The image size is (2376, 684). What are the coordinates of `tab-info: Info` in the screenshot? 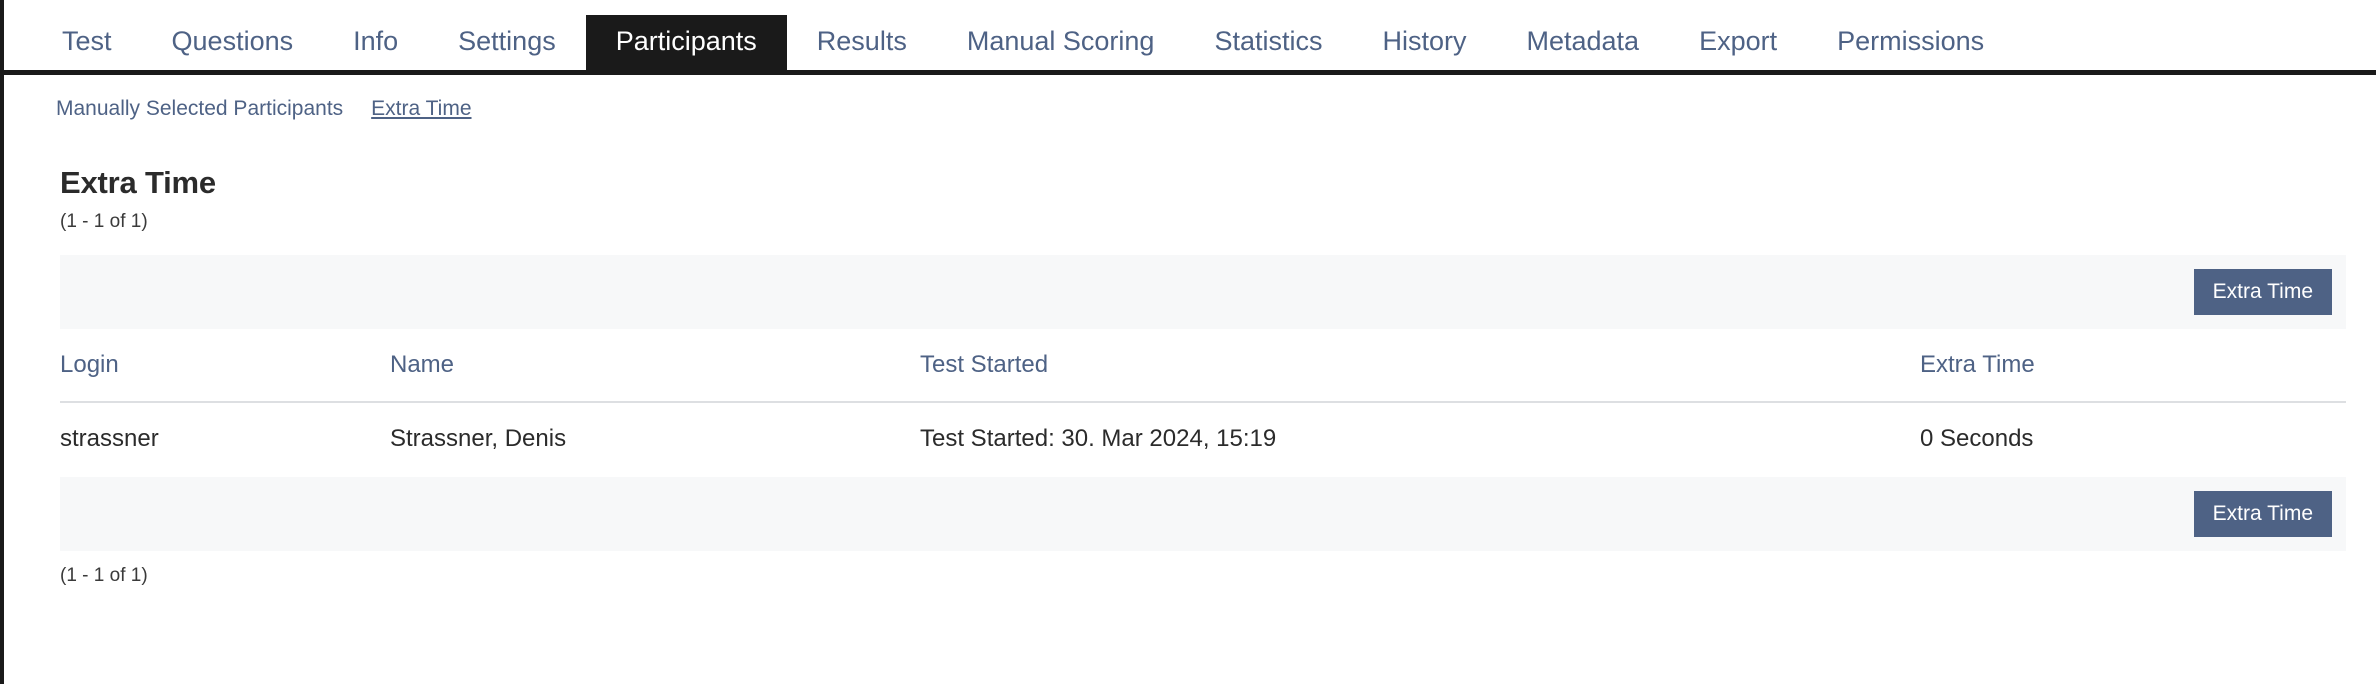 It's located at (375, 43).